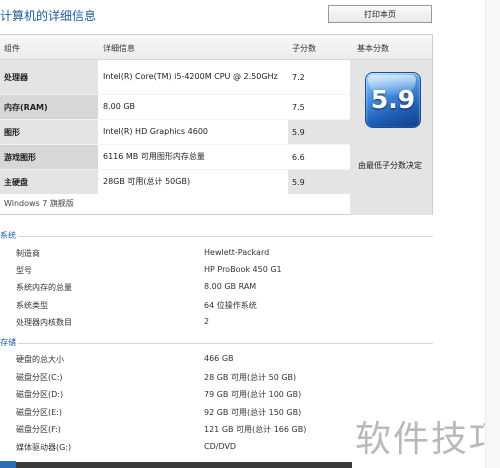 The image size is (500, 468). What do you see at coordinates (243, 269) in the screenshot?
I see `info-value: HP ProBook 450 G1` at bounding box center [243, 269].